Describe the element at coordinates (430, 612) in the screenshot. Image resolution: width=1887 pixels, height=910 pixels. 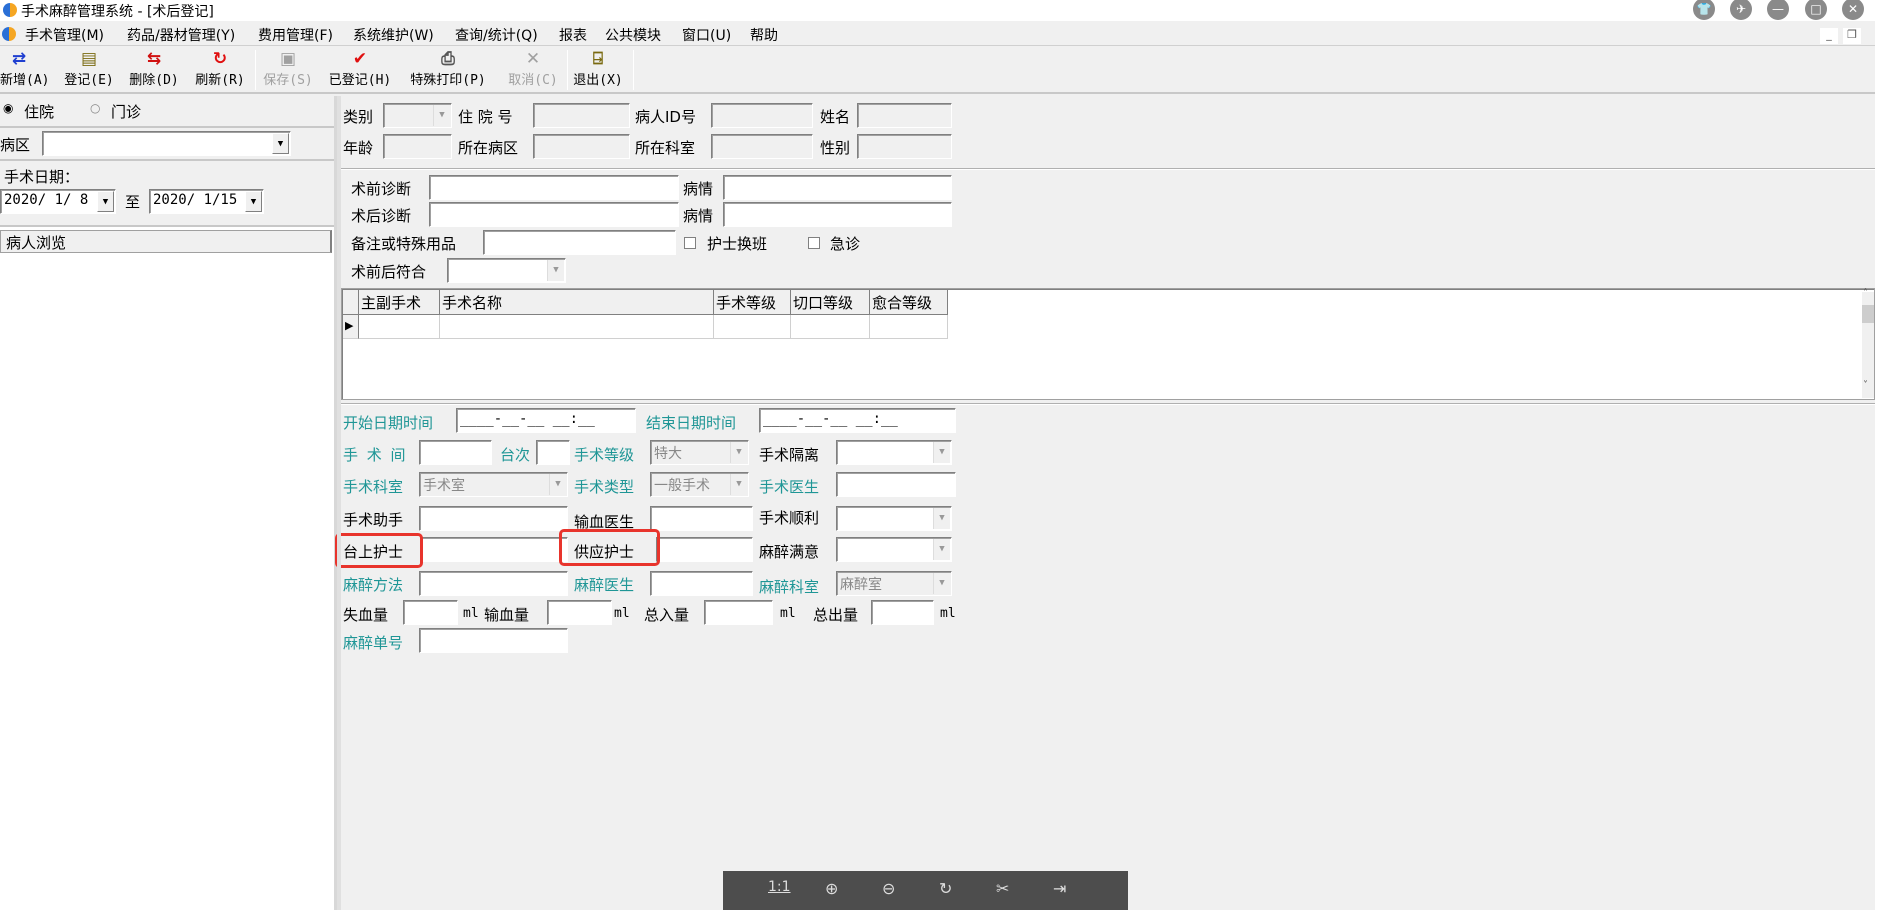
I see `blood-loss-field` at that location.